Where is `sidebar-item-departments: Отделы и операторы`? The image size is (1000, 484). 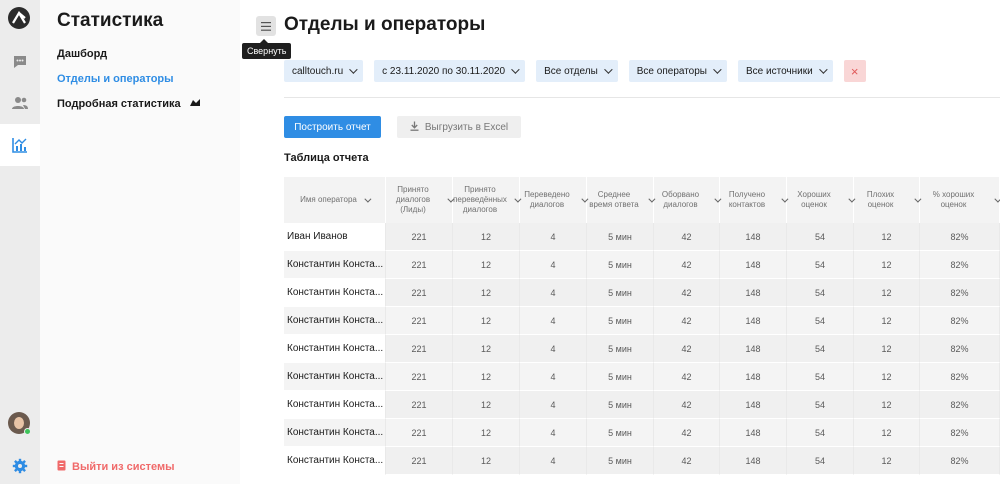
sidebar-item-departments: Отделы и операторы is located at coordinates (115, 79).